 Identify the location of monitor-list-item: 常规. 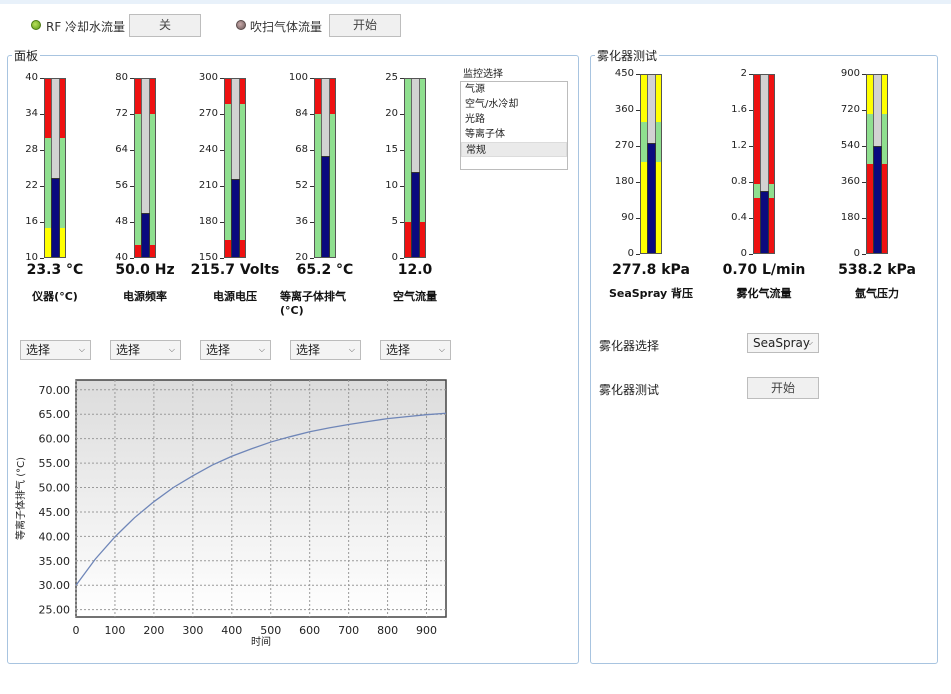
(514, 149).